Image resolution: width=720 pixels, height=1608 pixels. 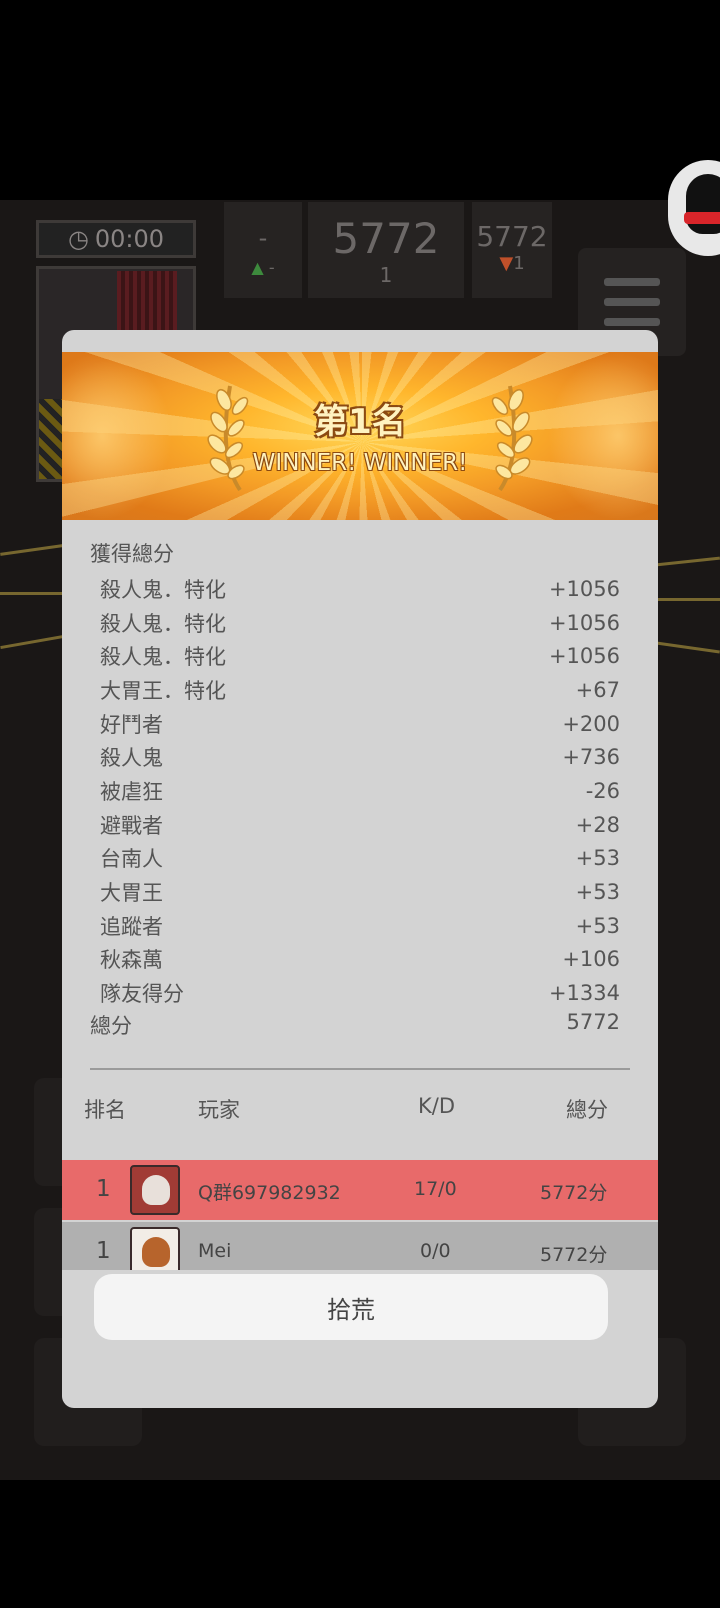 What do you see at coordinates (360, 758) in the screenshot?
I see `score-item: 殺人鬼 +736` at bounding box center [360, 758].